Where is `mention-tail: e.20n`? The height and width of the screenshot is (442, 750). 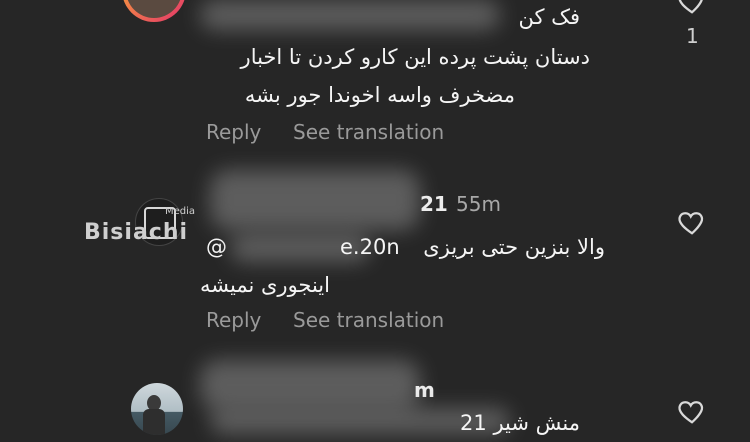
mention-tail: e.20n is located at coordinates (370, 247).